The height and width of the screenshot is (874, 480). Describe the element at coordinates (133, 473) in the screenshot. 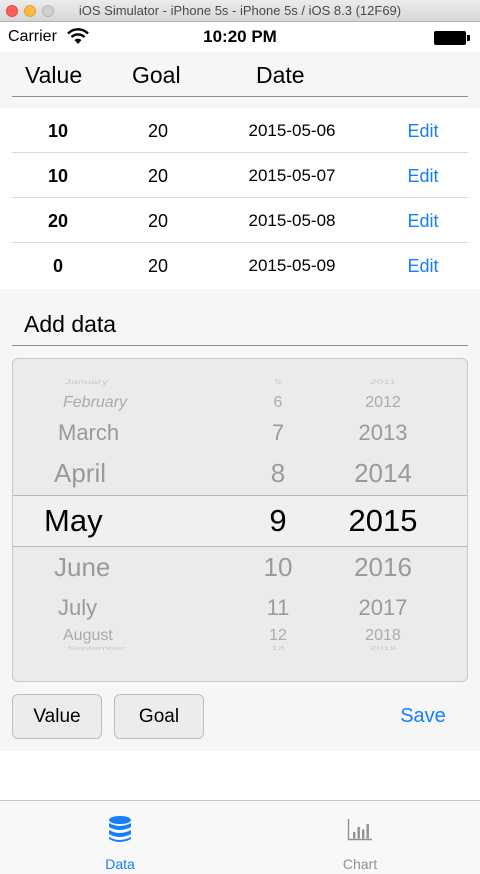

I see `month-option: April` at that location.